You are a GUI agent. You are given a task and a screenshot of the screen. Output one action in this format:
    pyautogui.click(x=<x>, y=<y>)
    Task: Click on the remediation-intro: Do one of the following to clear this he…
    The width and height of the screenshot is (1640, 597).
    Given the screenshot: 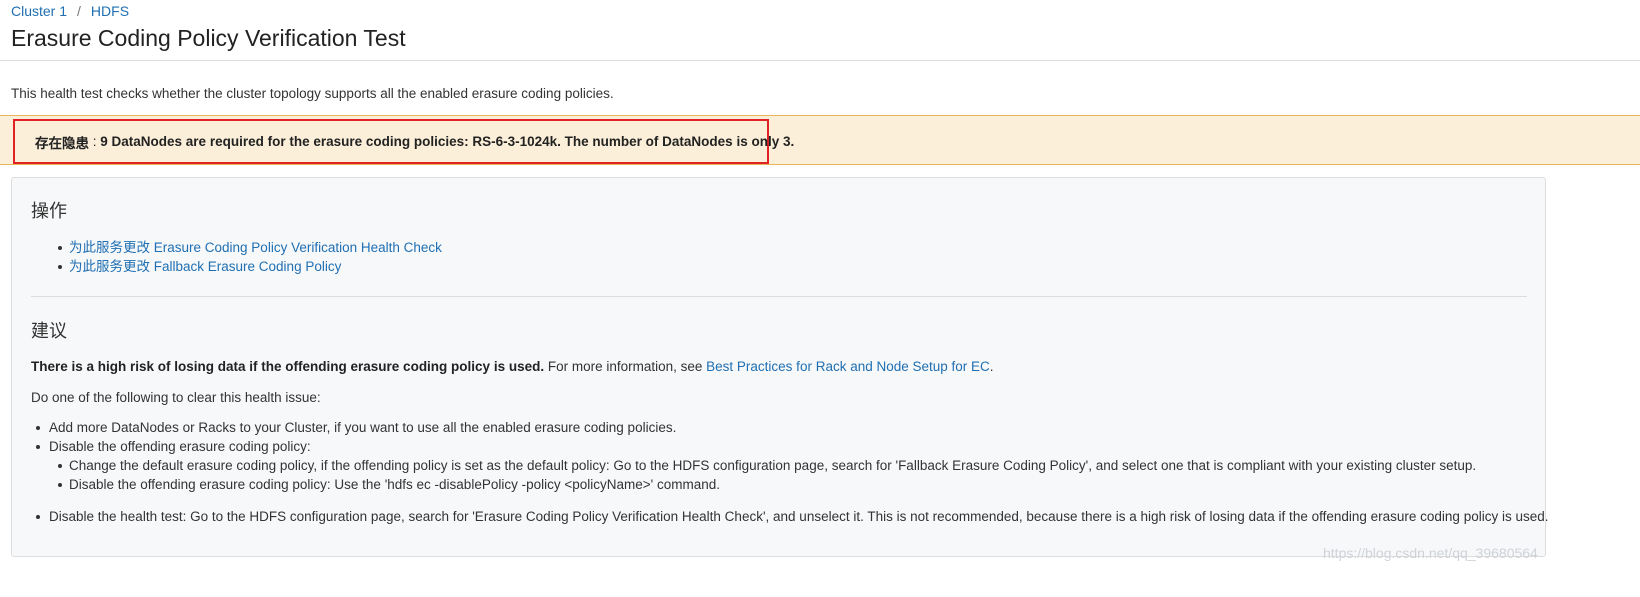 What is the action you would take?
    pyautogui.click(x=176, y=397)
    